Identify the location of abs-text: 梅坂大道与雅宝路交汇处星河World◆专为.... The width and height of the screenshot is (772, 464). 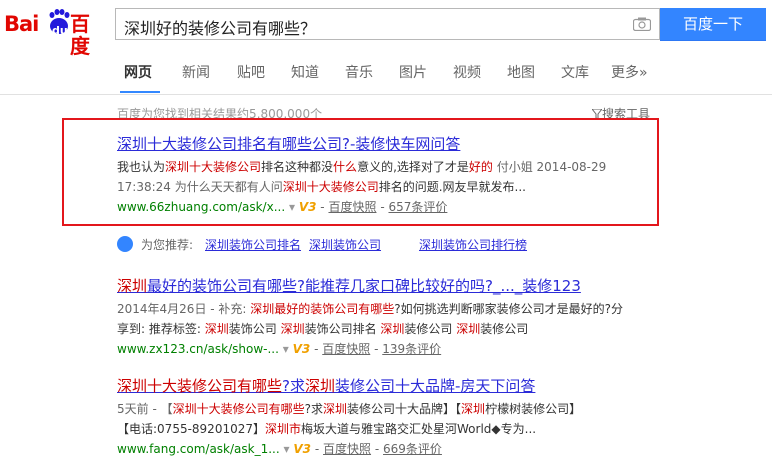
(419, 429).